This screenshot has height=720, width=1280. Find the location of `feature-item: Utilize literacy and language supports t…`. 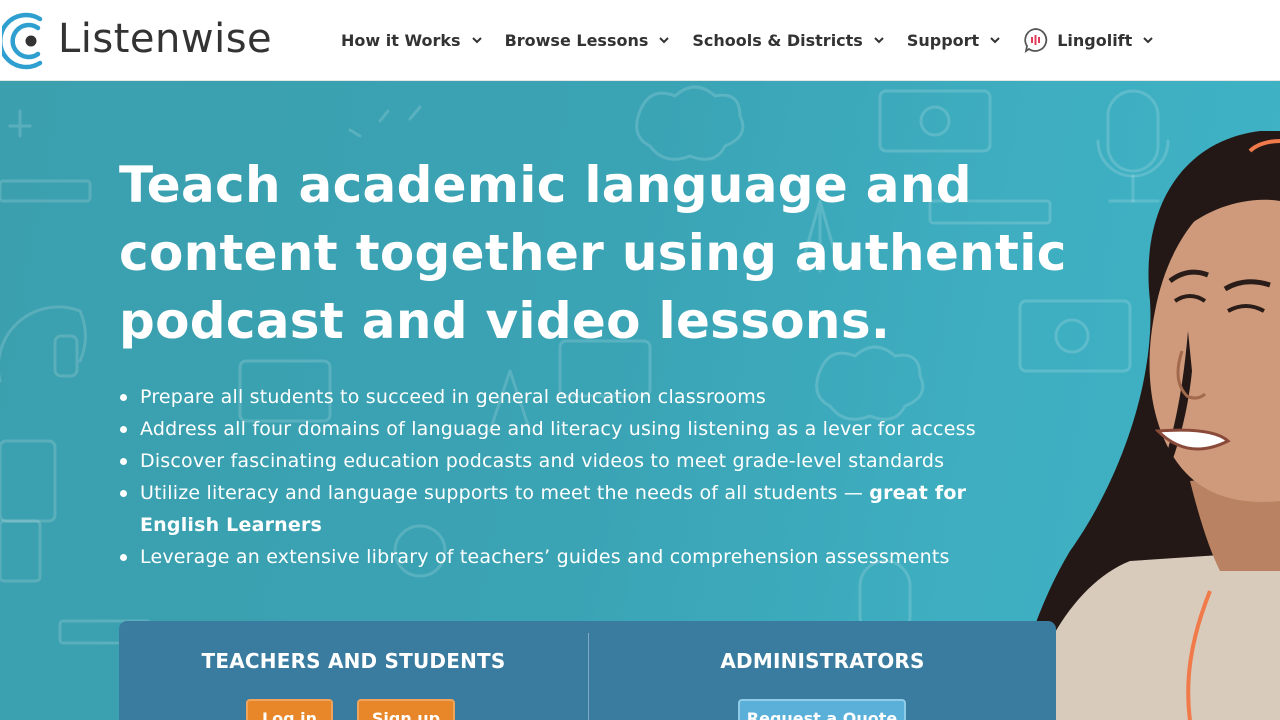

feature-item: Utilize literacy and language supports t… is located at coordinates (558, 509).